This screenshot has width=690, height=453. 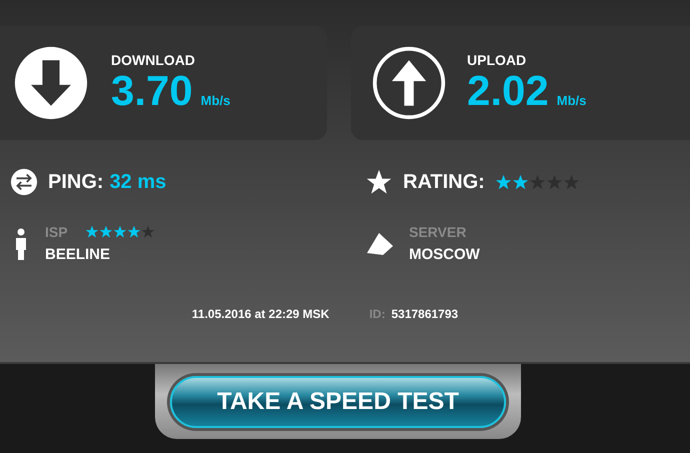 I want to click on server-label: SERVER, so click(x=438, y=232).